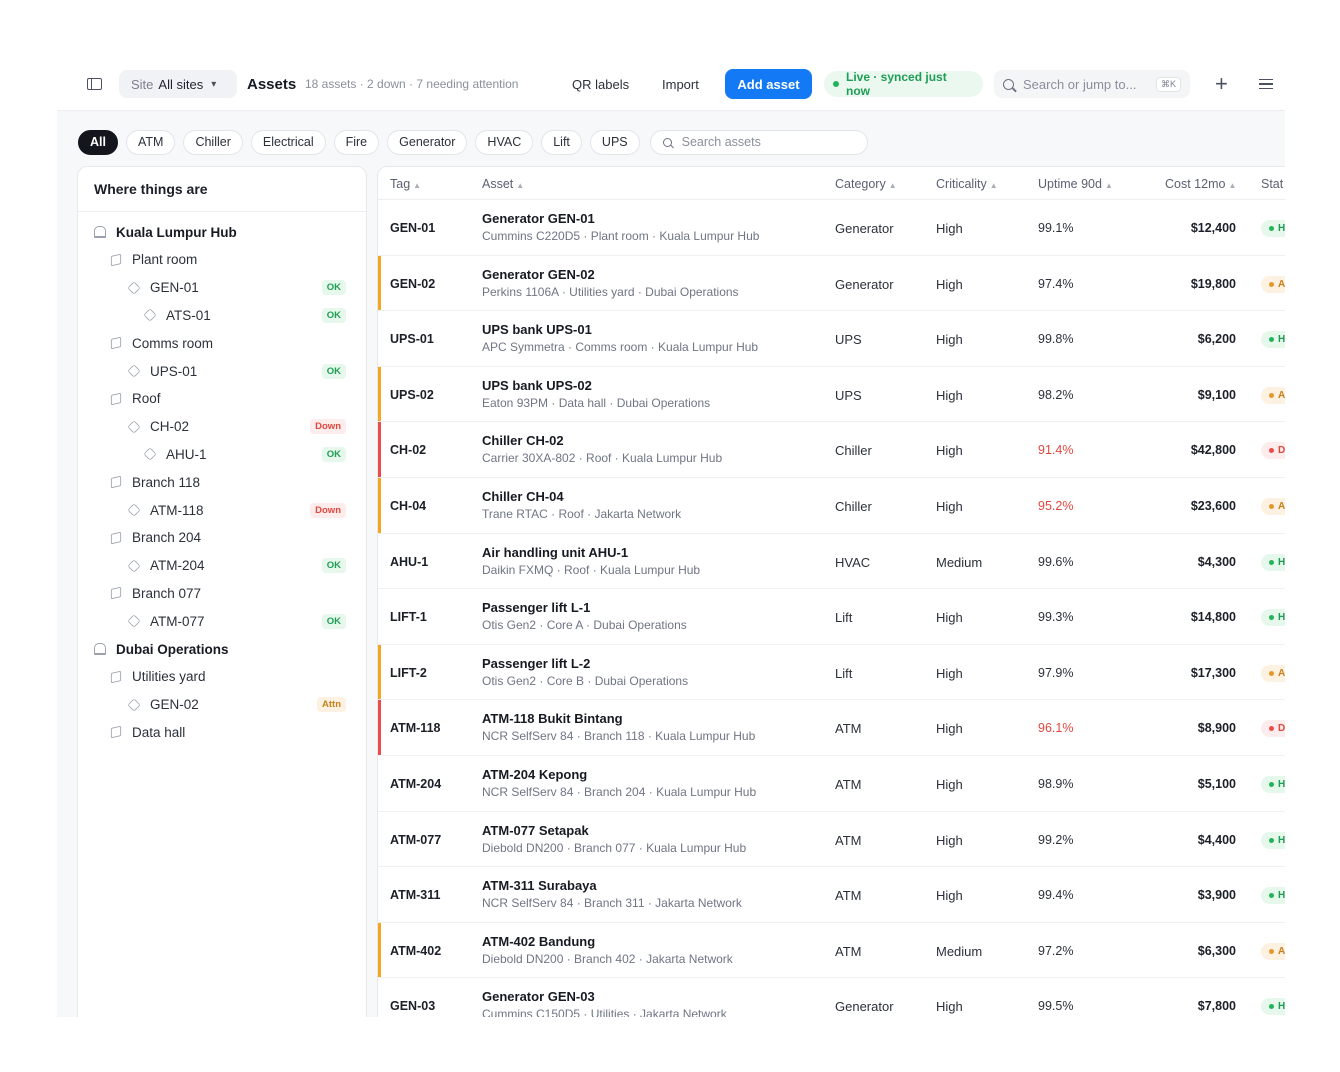 This screenshot has width=1340, height=1072. I want to click on column-header: Criticality ▲, so click(967, 184).